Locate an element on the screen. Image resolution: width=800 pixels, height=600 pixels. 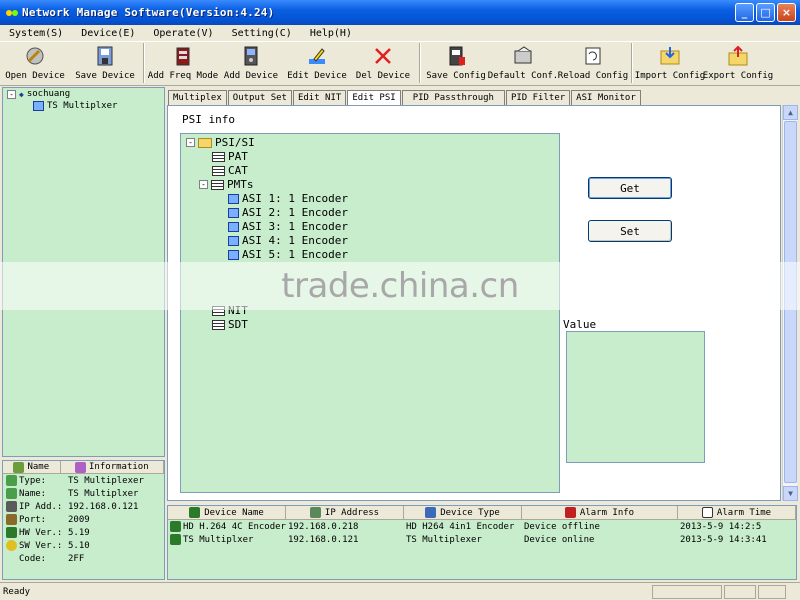
scroll-down-icon: ▼ is located at coordinates (790, 493).